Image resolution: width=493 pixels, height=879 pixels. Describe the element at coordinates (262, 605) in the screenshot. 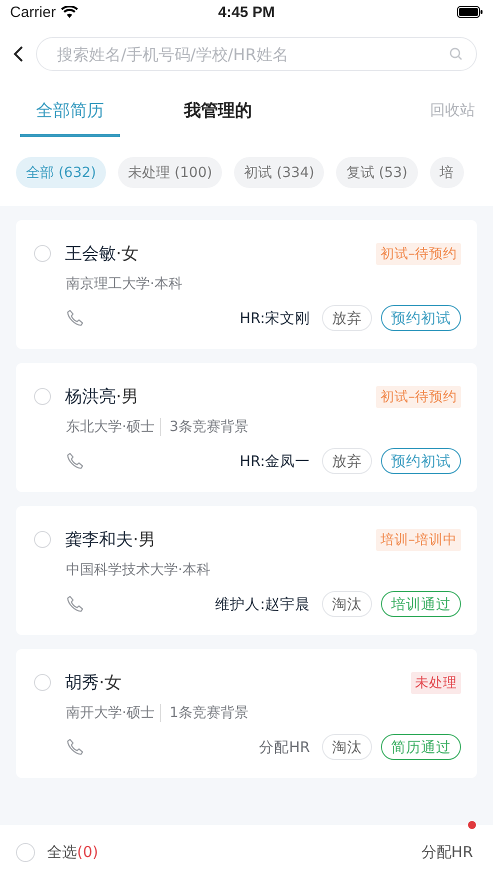

I see `owner-label: 维护人:赵宇晨` at that location.